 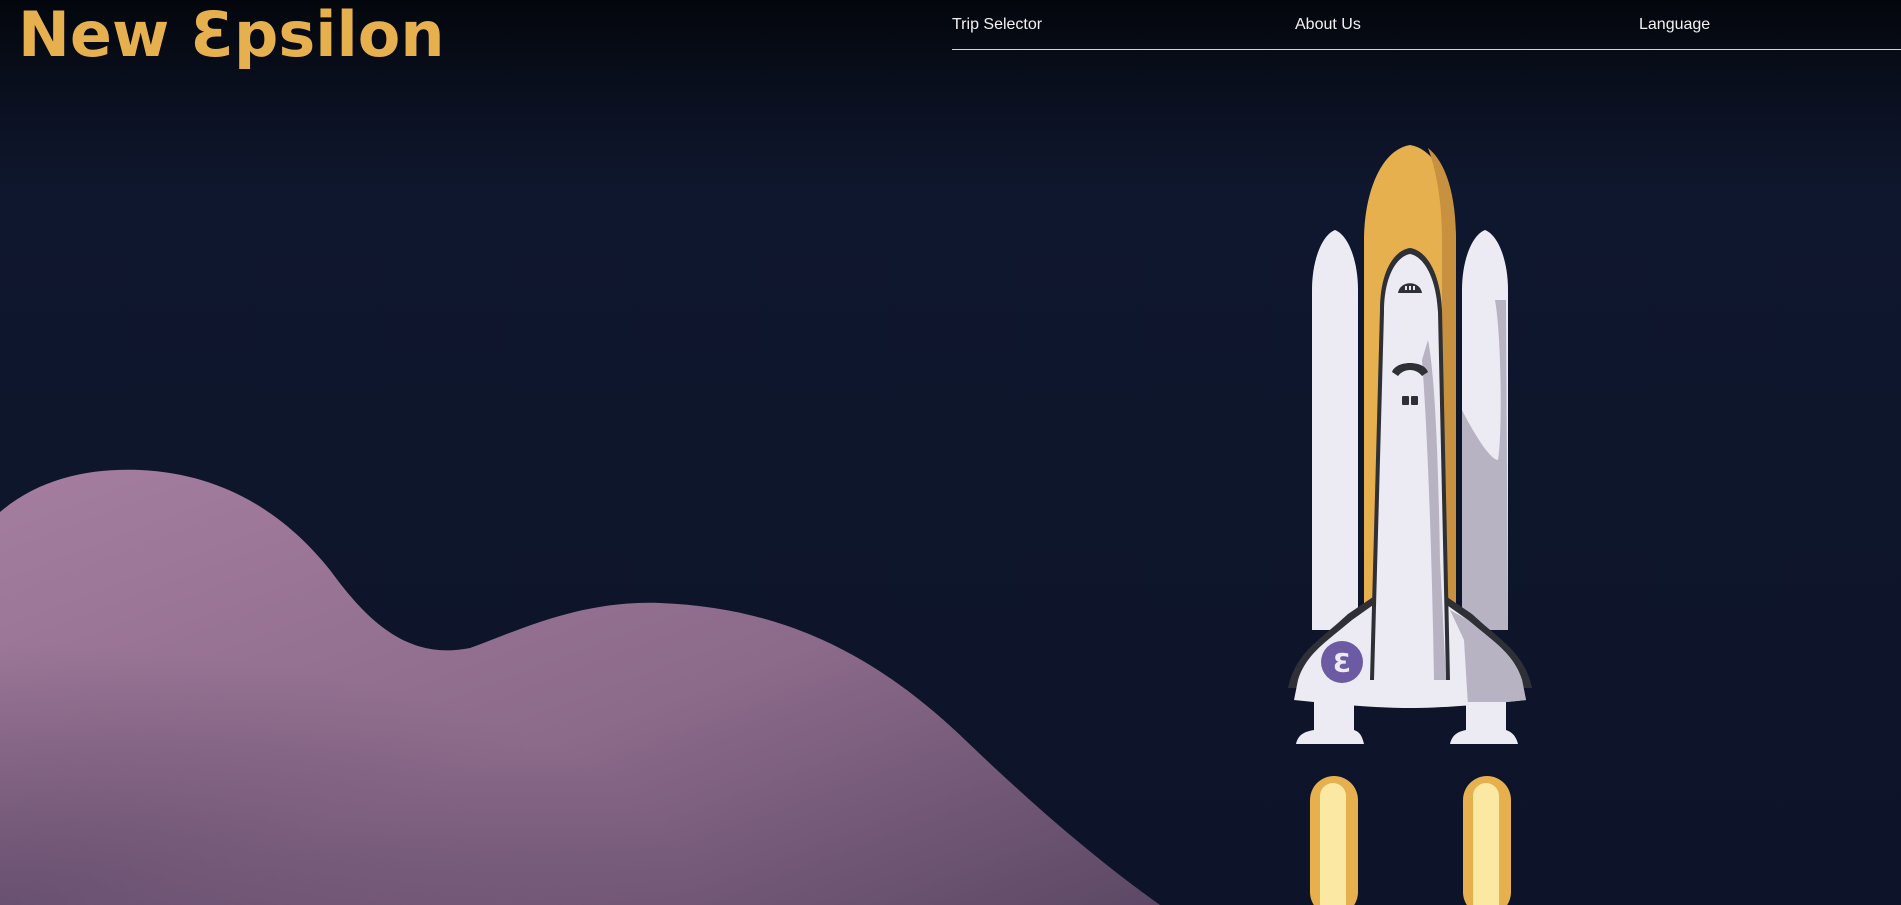 What do you see at coordinates (231, 35) in the screenshot?
I see `brand-logo: New Ɛpsilon` at bounding box center [231, 35].